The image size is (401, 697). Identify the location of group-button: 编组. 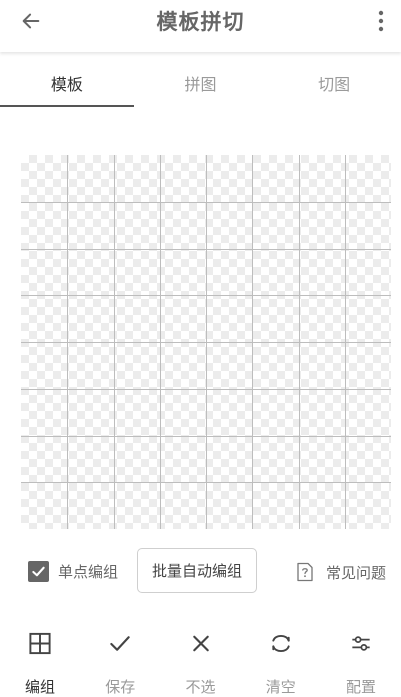
(40, 658).